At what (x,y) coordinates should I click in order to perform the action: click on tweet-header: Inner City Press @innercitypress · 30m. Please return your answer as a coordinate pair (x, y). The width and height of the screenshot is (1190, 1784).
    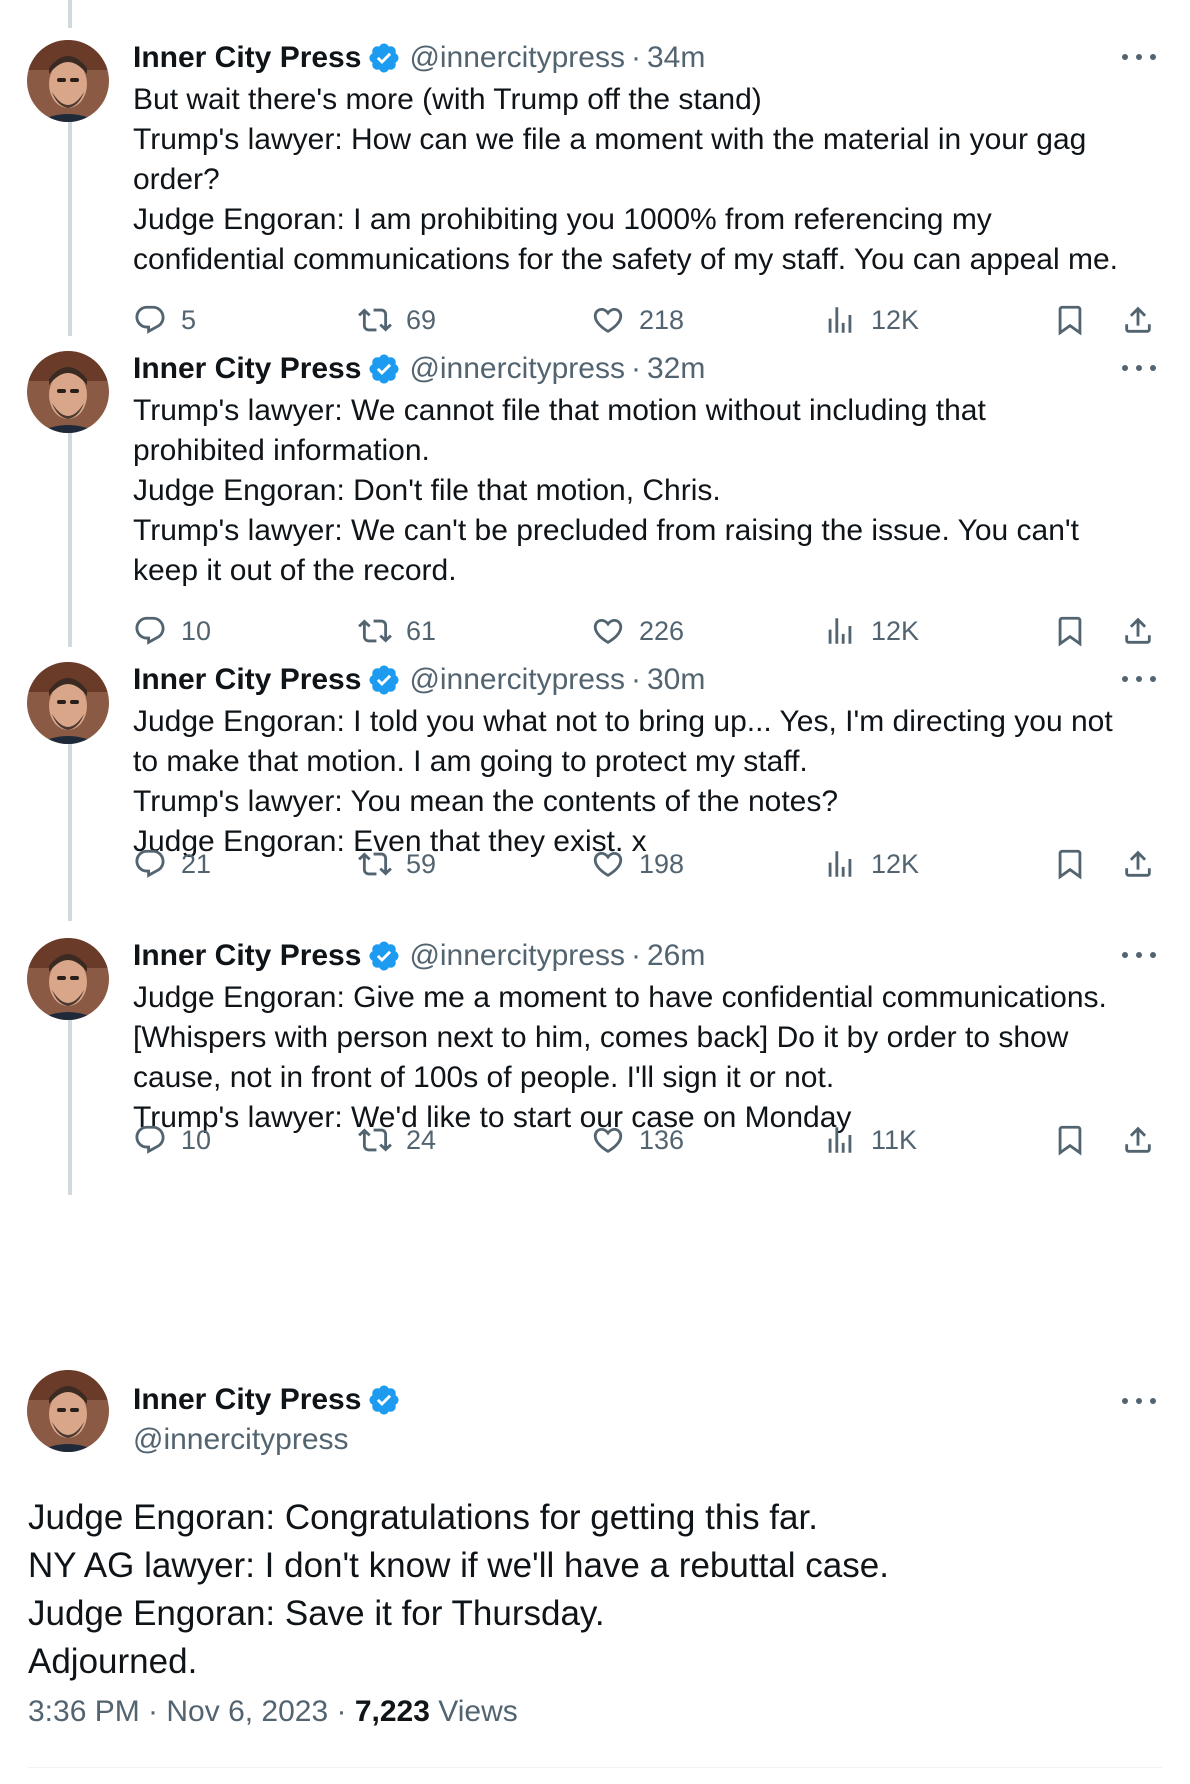
    Looking at the image, I should click on (419, 680).